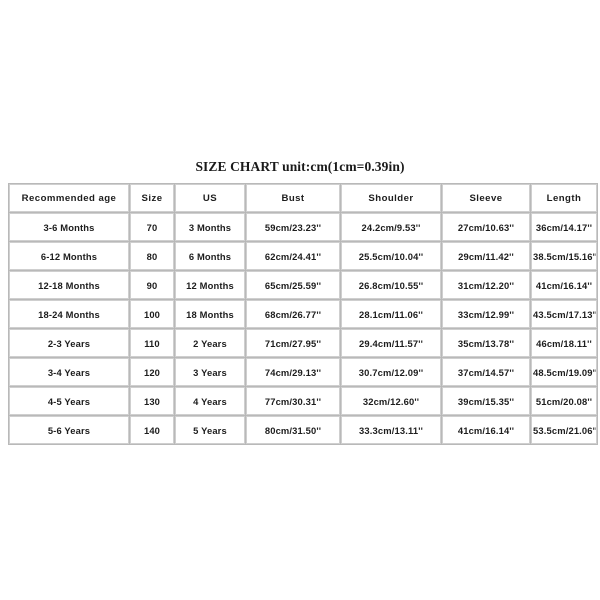  I want to click on cell-sleeve: 41cm/16.14'', so click(486, 430).